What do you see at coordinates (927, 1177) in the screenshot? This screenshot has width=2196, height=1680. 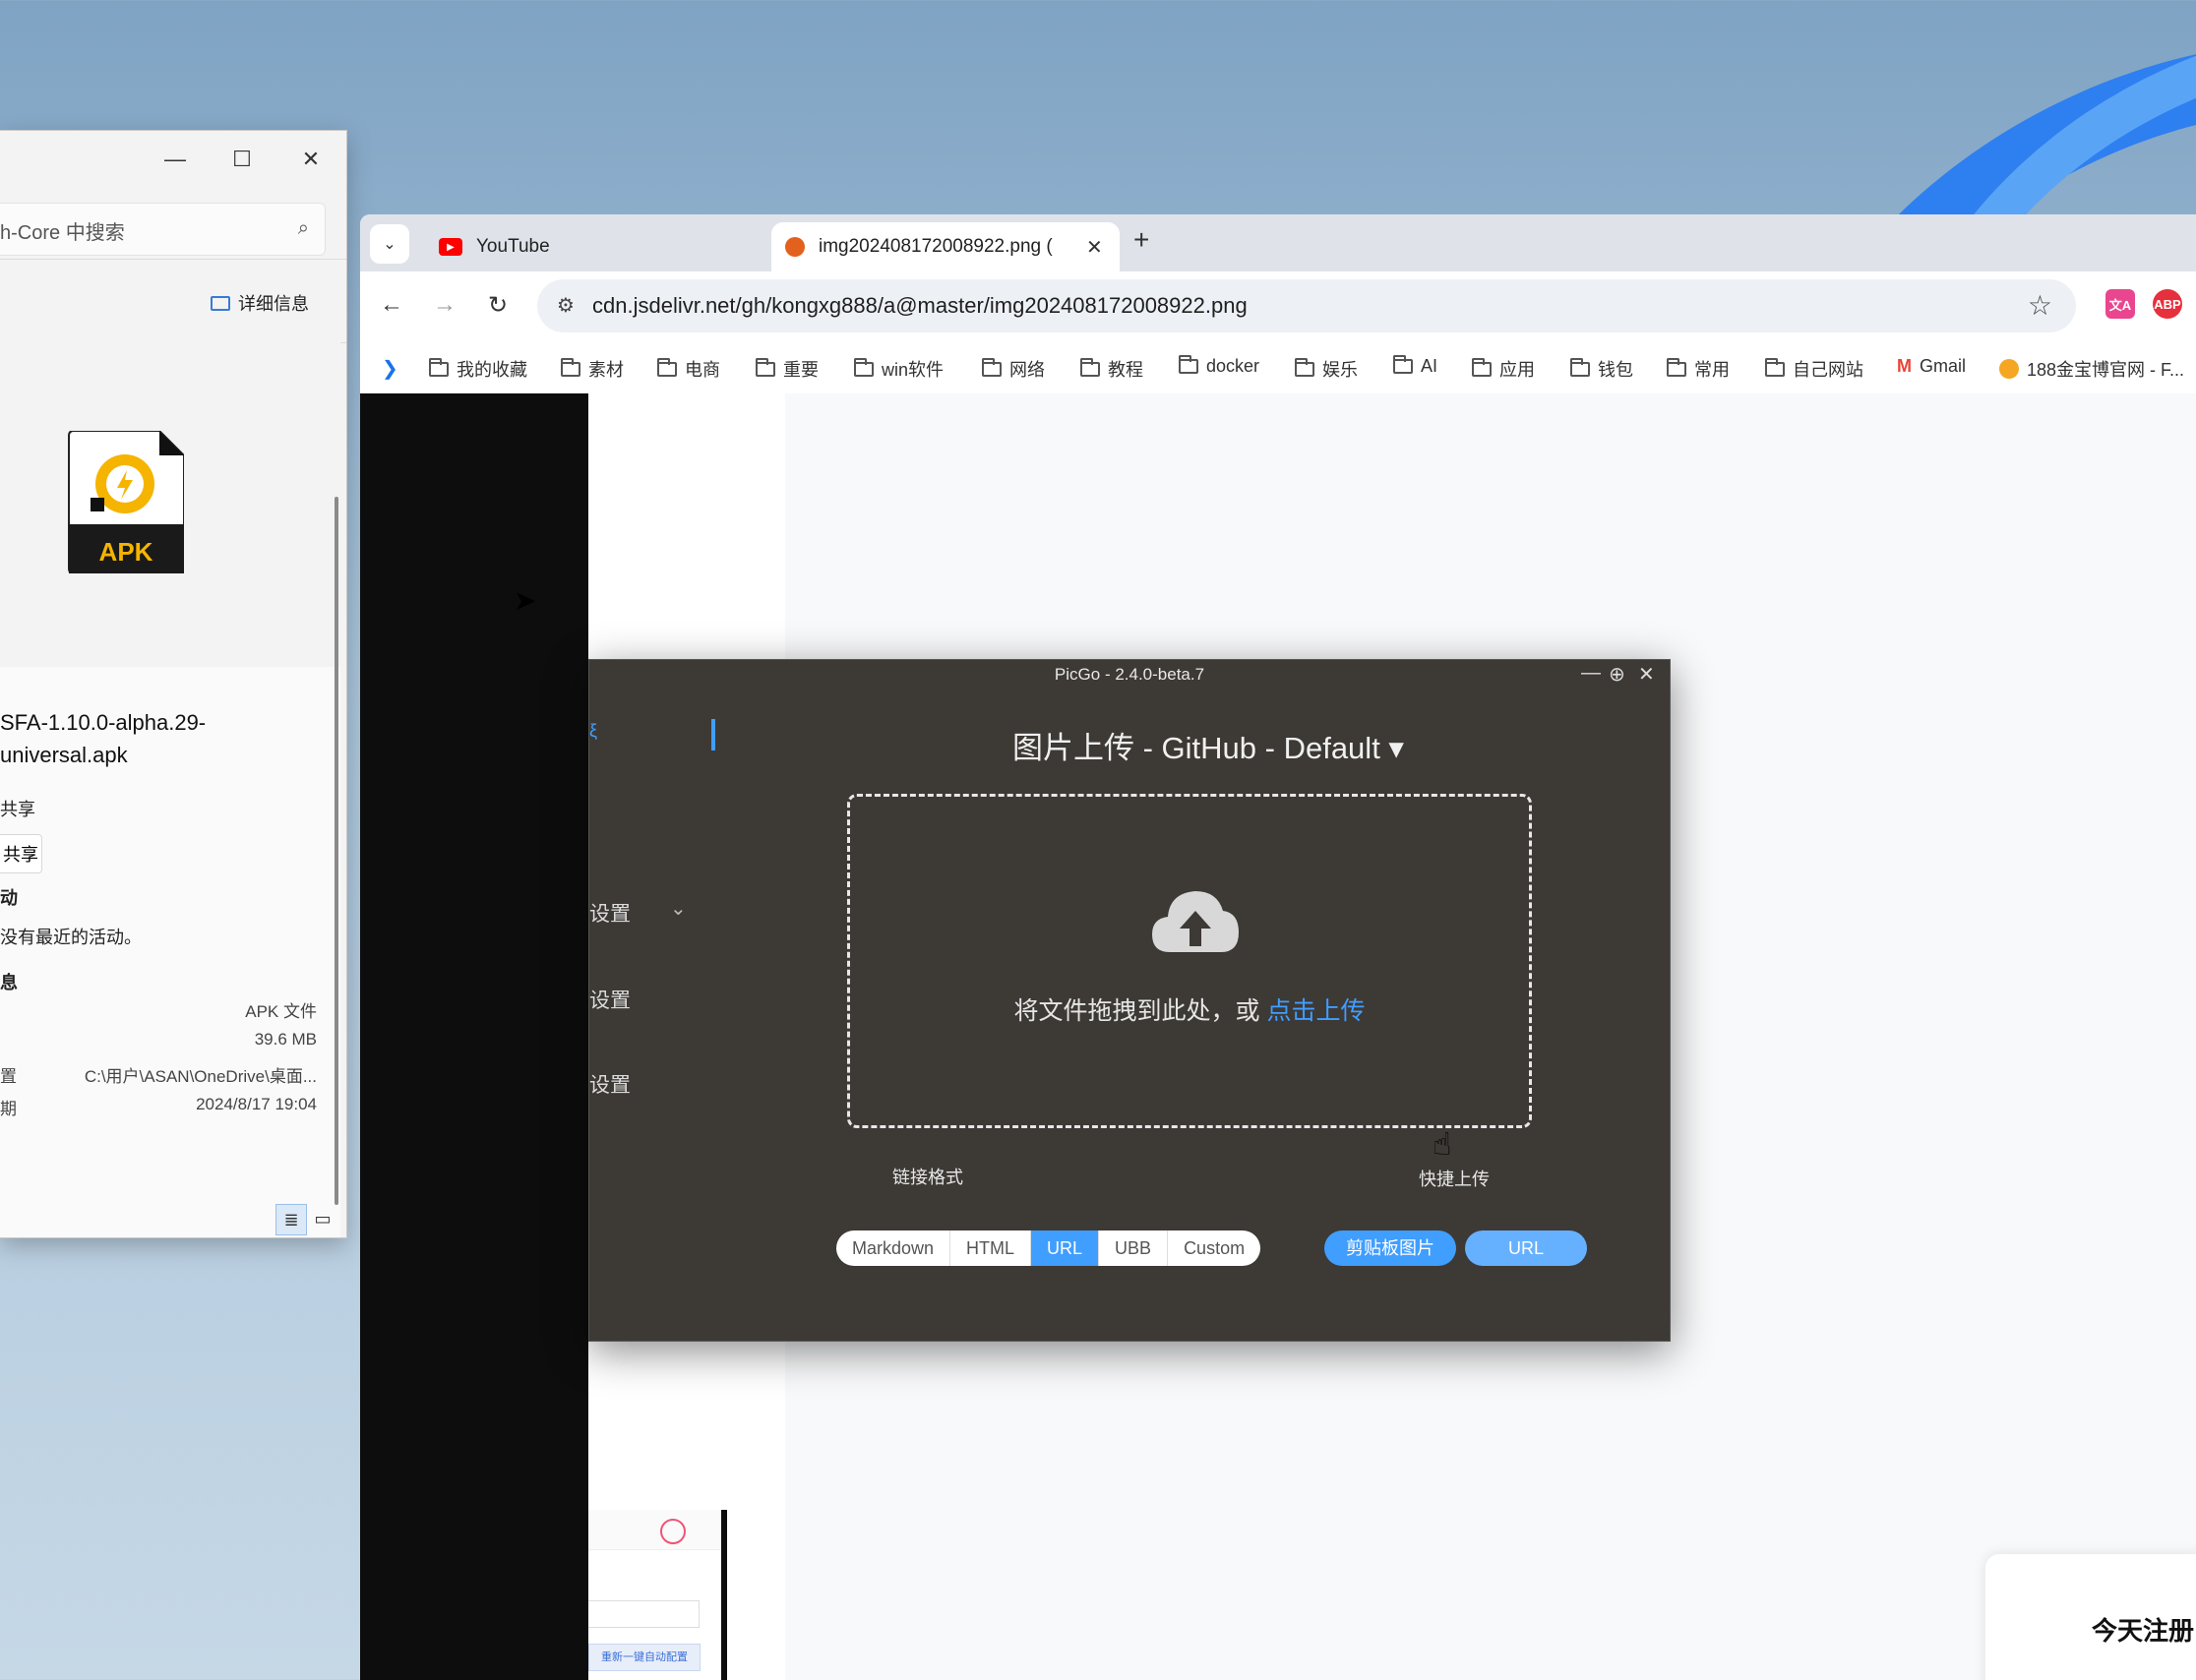 I see `link-format-label: 链接格式` at bounding box center [927, 1177].